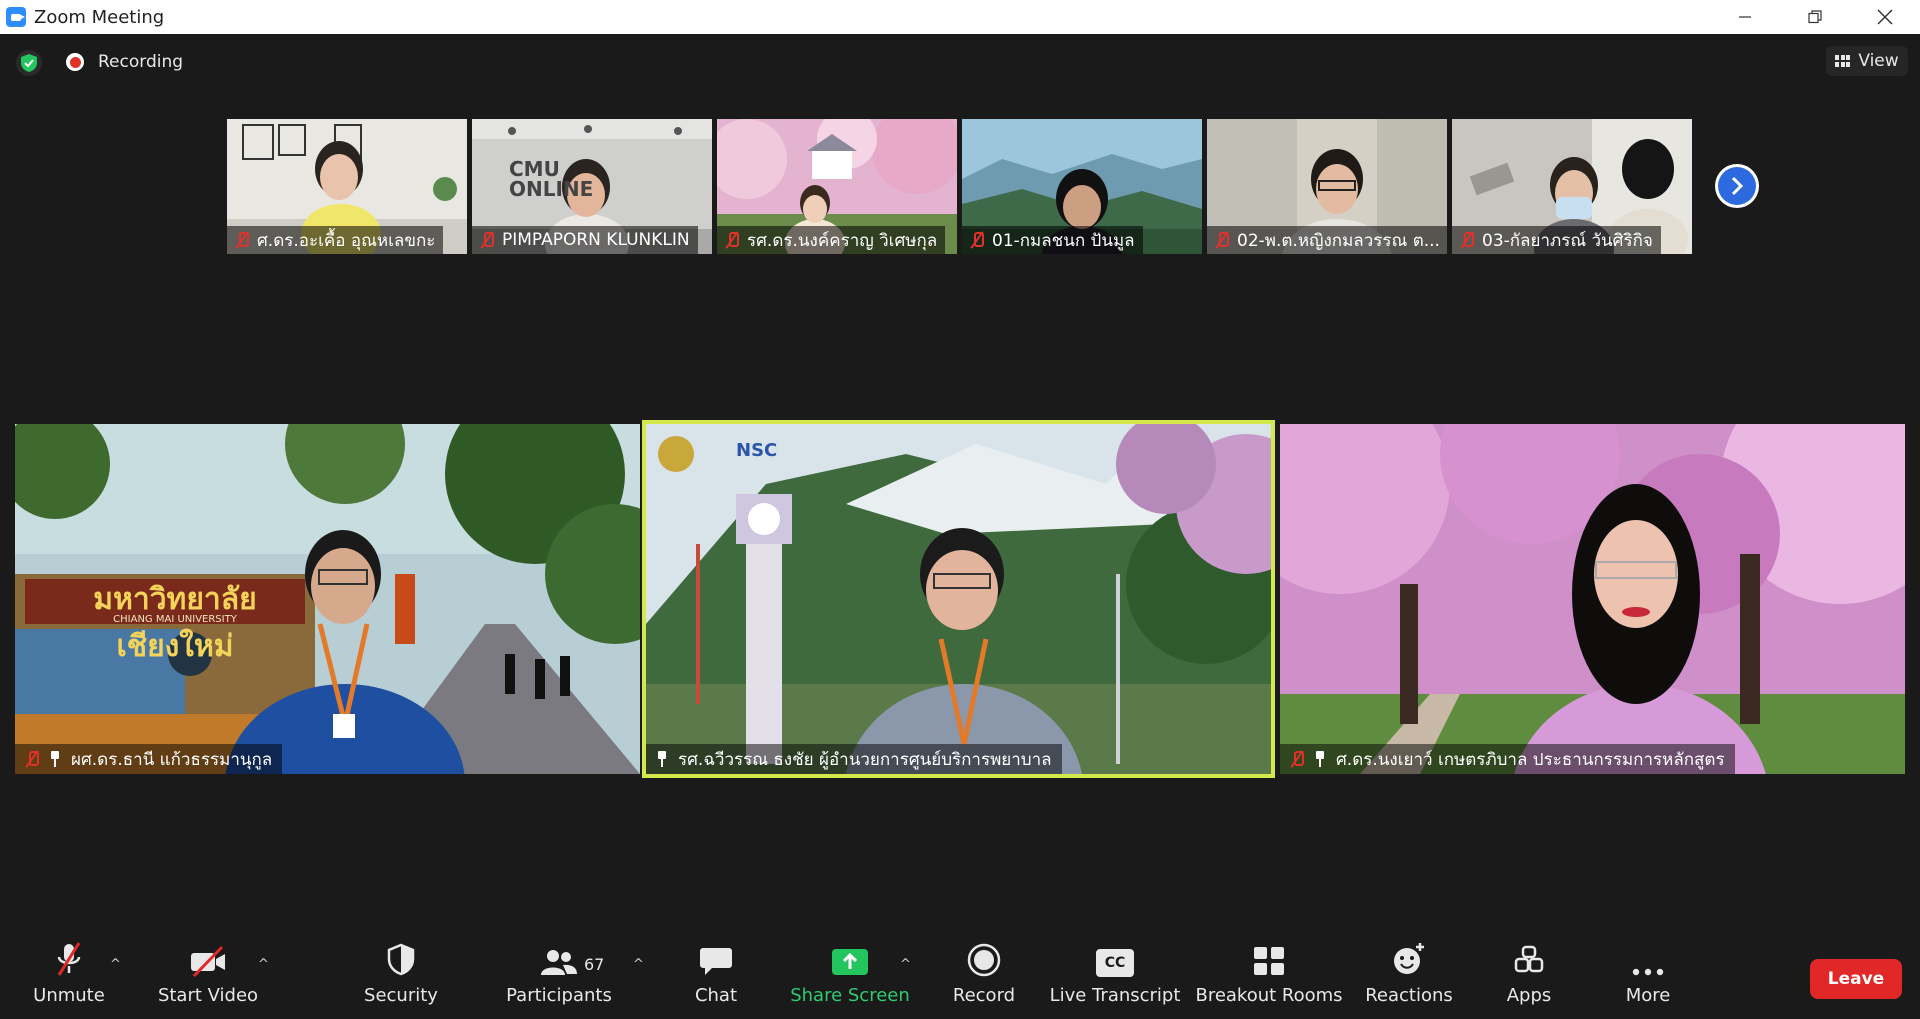  I want to click on participant-name: รศ.ดร.นงค์คราญ วิเศษกุล, so click(842, 240).